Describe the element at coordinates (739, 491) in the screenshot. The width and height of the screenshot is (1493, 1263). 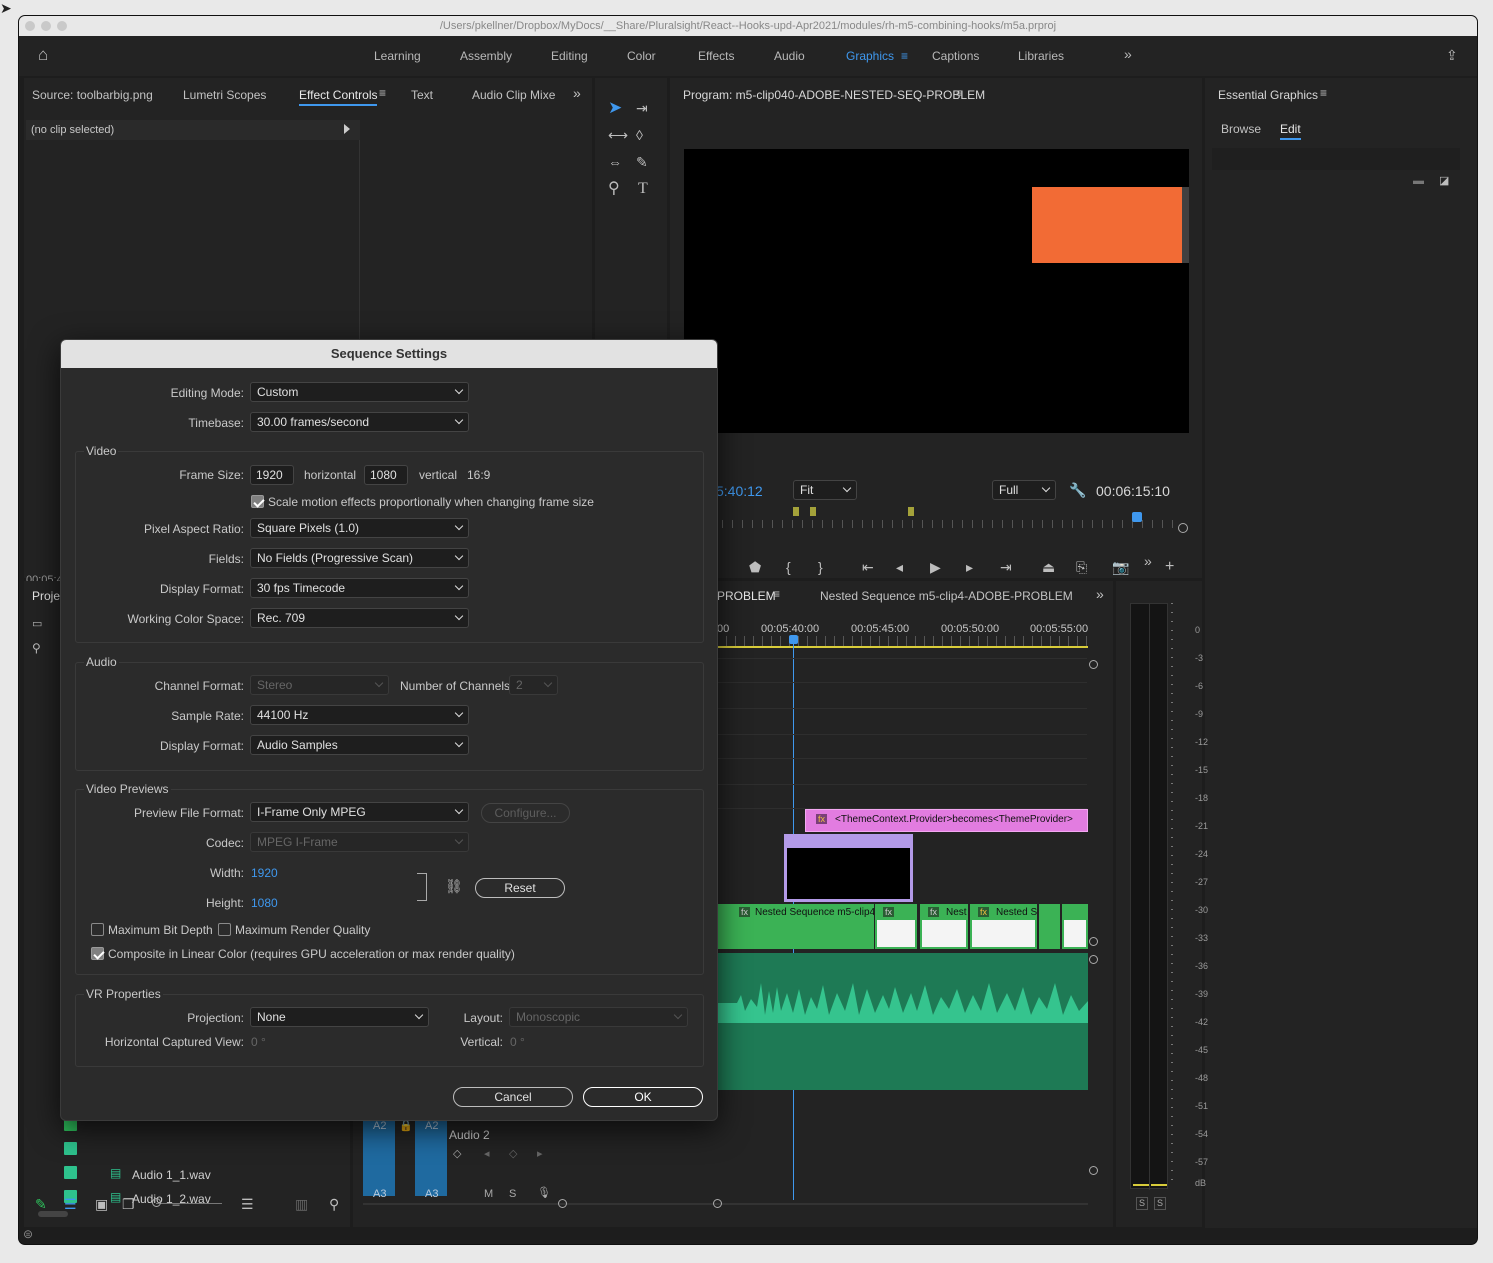
I see `program-current-timecode: 5:40:12` at that location.